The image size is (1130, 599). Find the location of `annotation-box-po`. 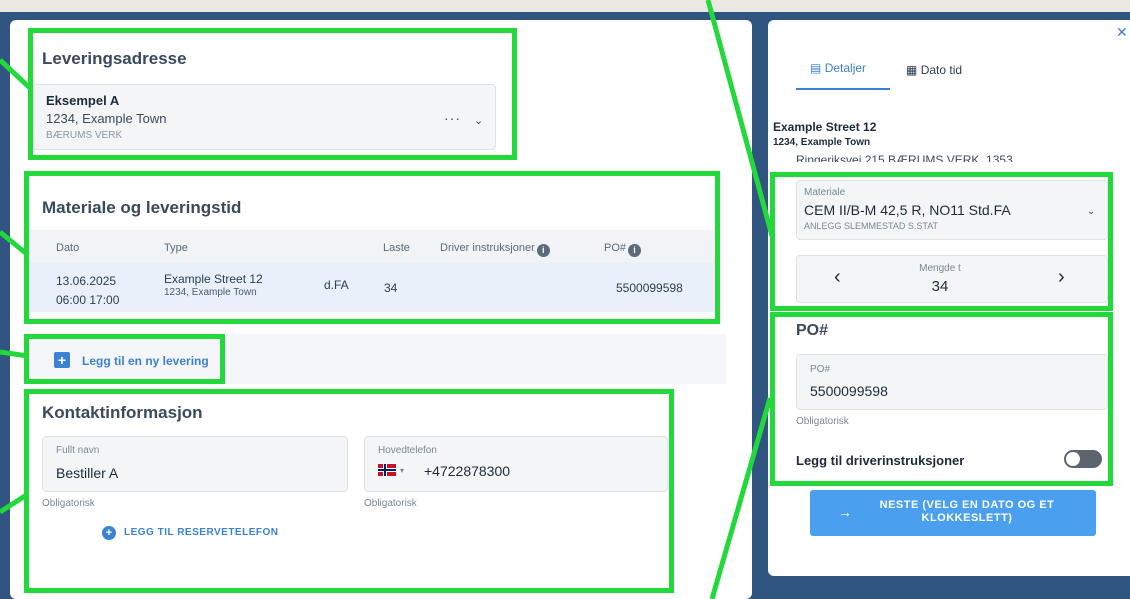

annotation-box-po is located at coordinates (941, 399).